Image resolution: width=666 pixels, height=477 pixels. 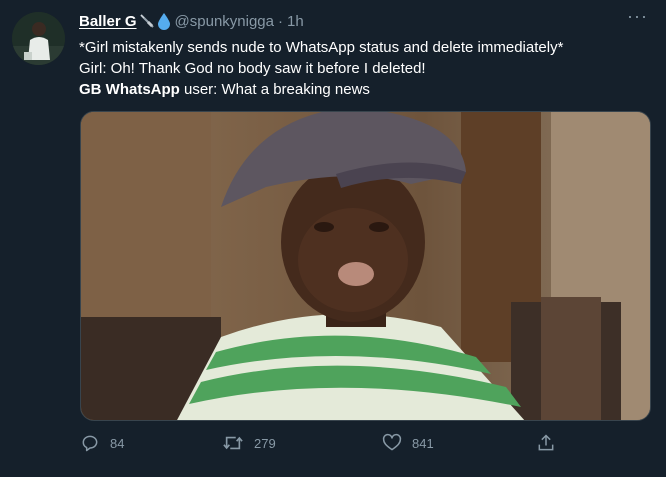 I want to click on retweet-icon, so click(x=233, y=443).